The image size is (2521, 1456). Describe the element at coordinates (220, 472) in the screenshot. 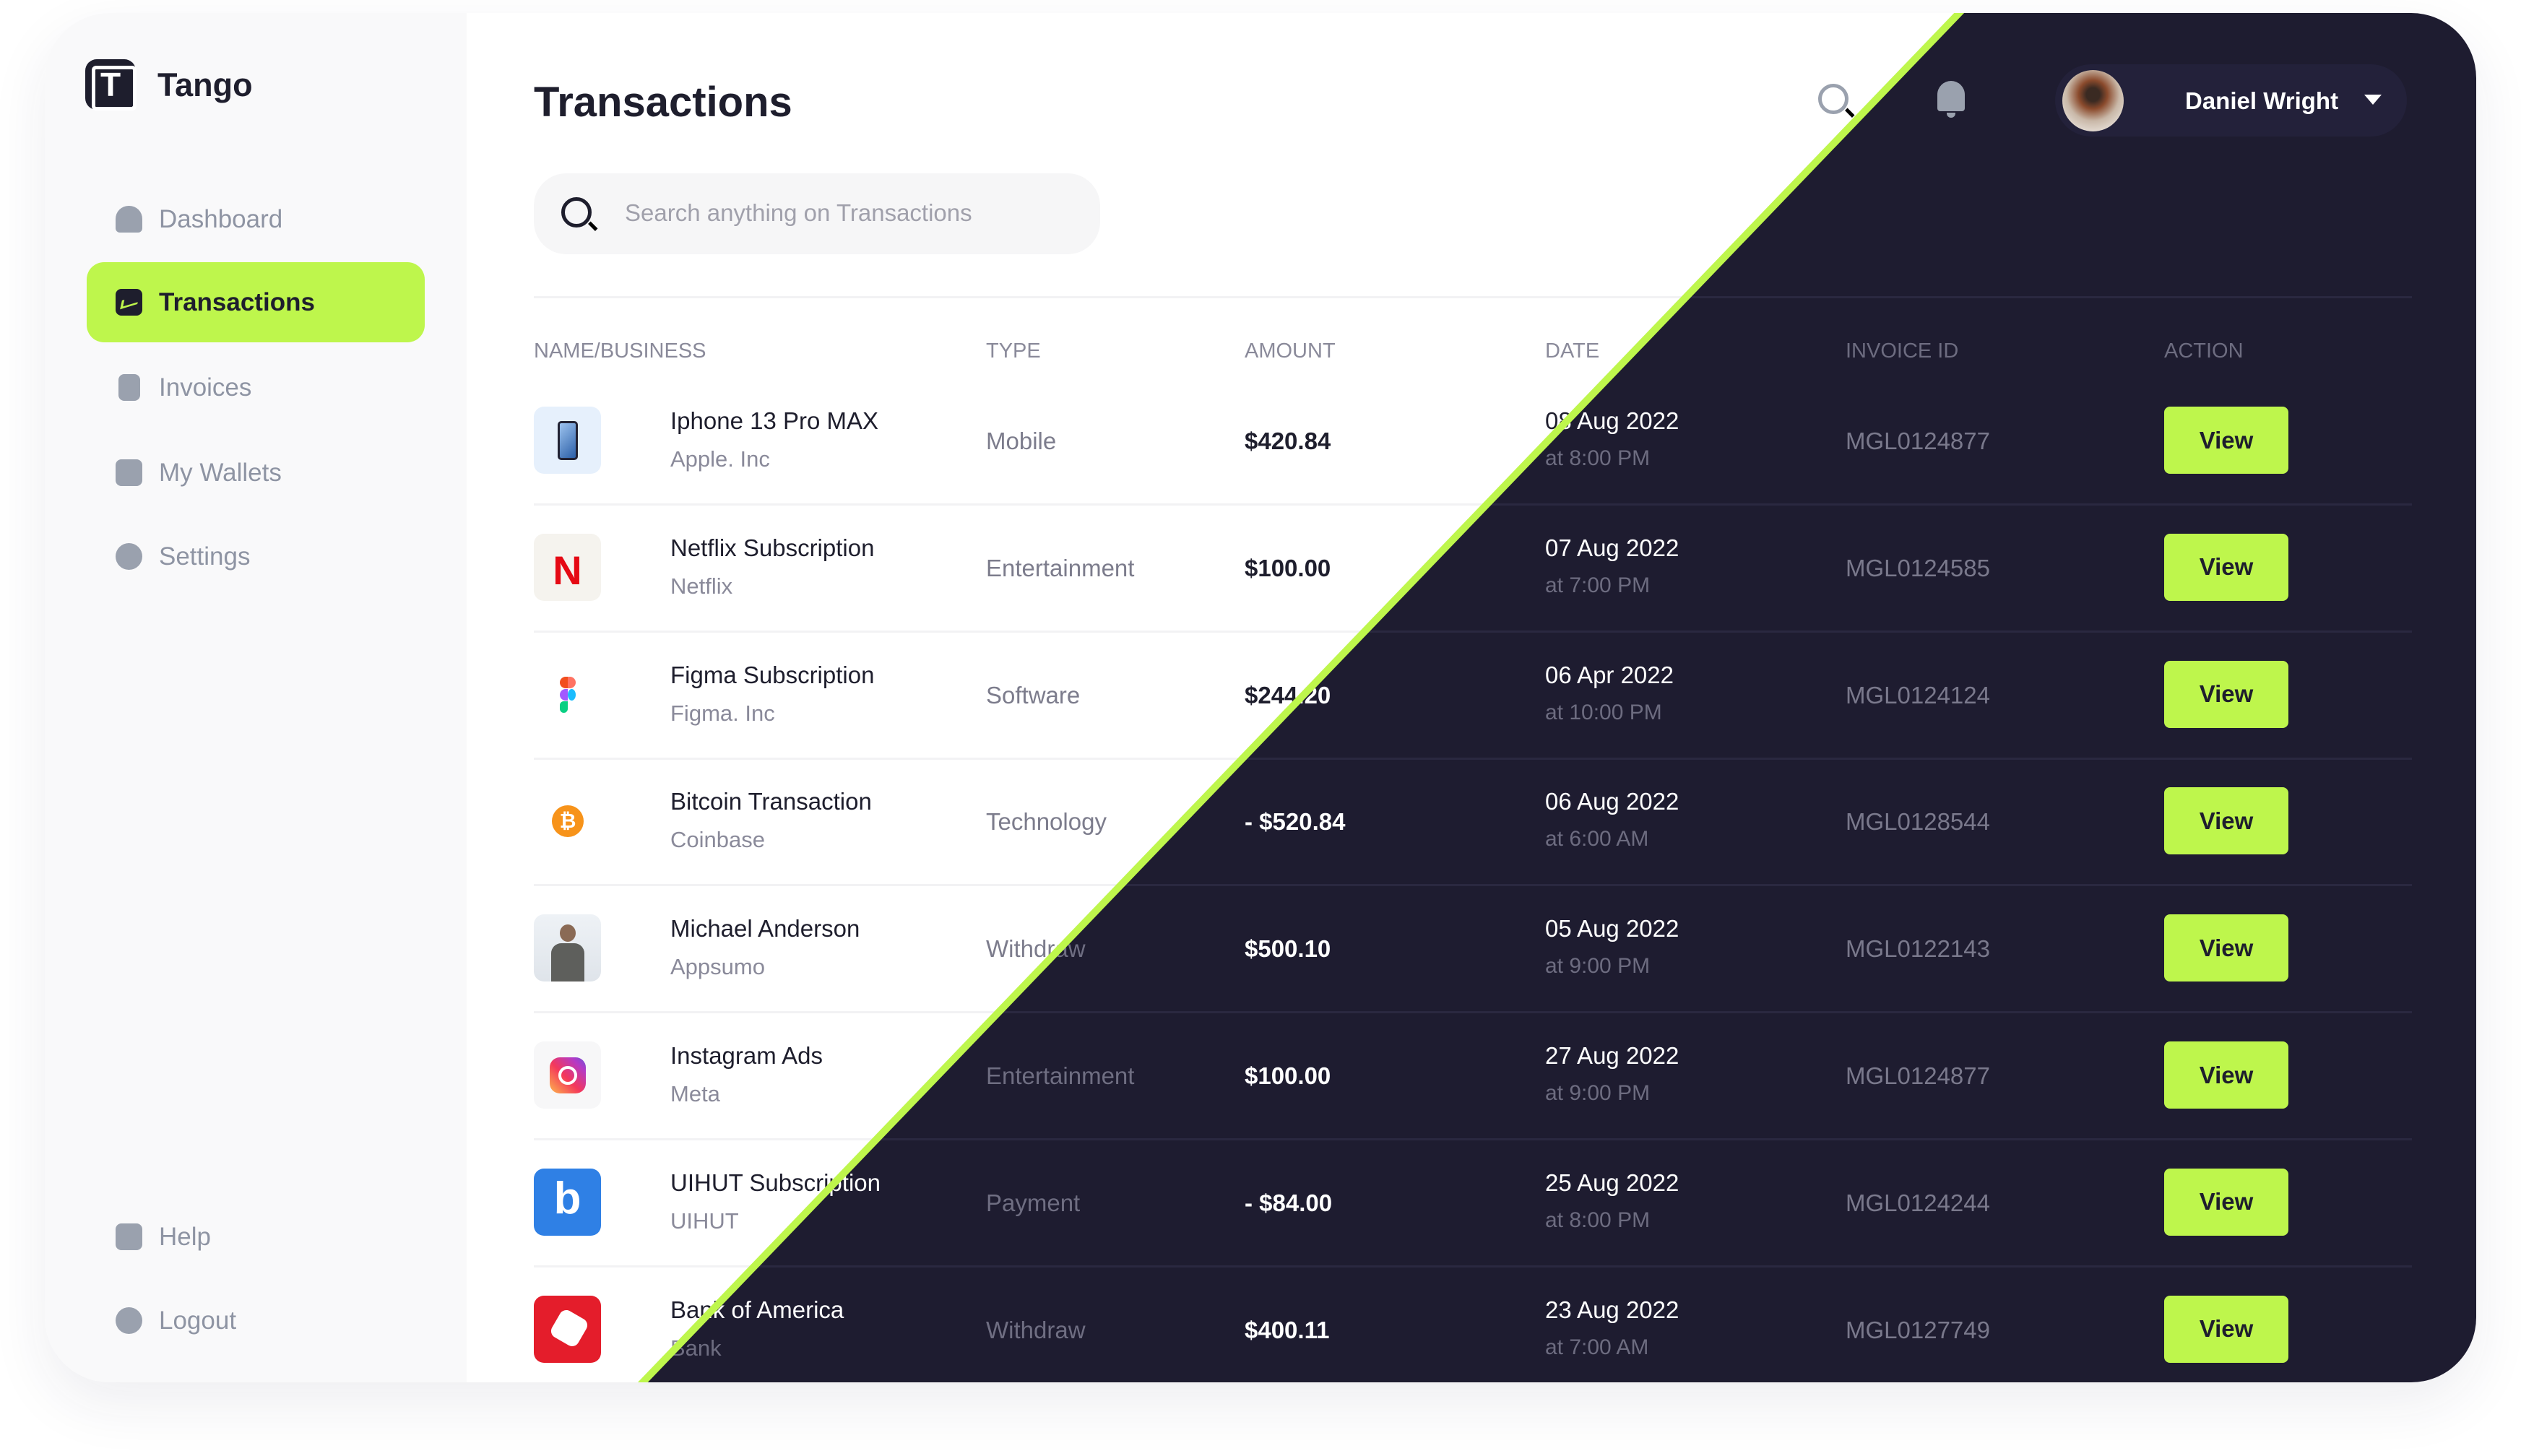

I see `sidebar-item-label: My Wallets` at that location.